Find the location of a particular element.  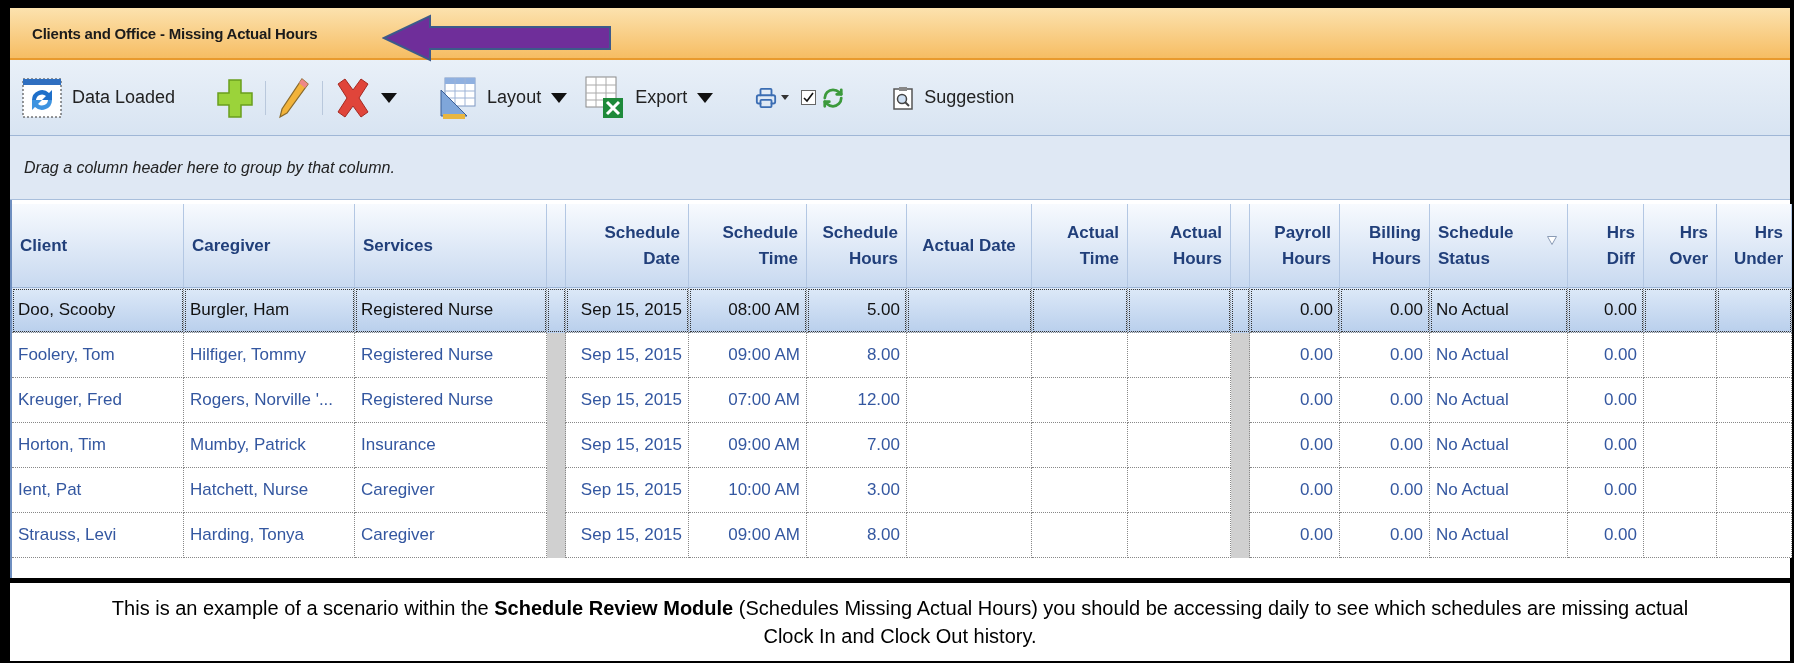

table-cell: Horton, Tim is located at coordinates (98, 445).